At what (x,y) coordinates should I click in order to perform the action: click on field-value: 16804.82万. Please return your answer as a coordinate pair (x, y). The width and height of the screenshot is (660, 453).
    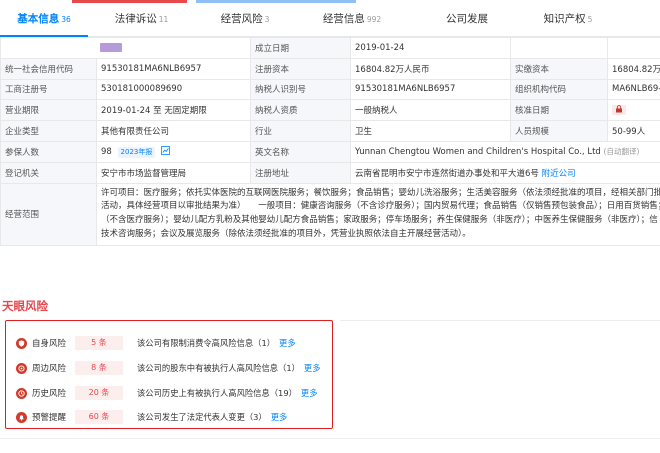
    Looking at the image, I should click on (633, 68).